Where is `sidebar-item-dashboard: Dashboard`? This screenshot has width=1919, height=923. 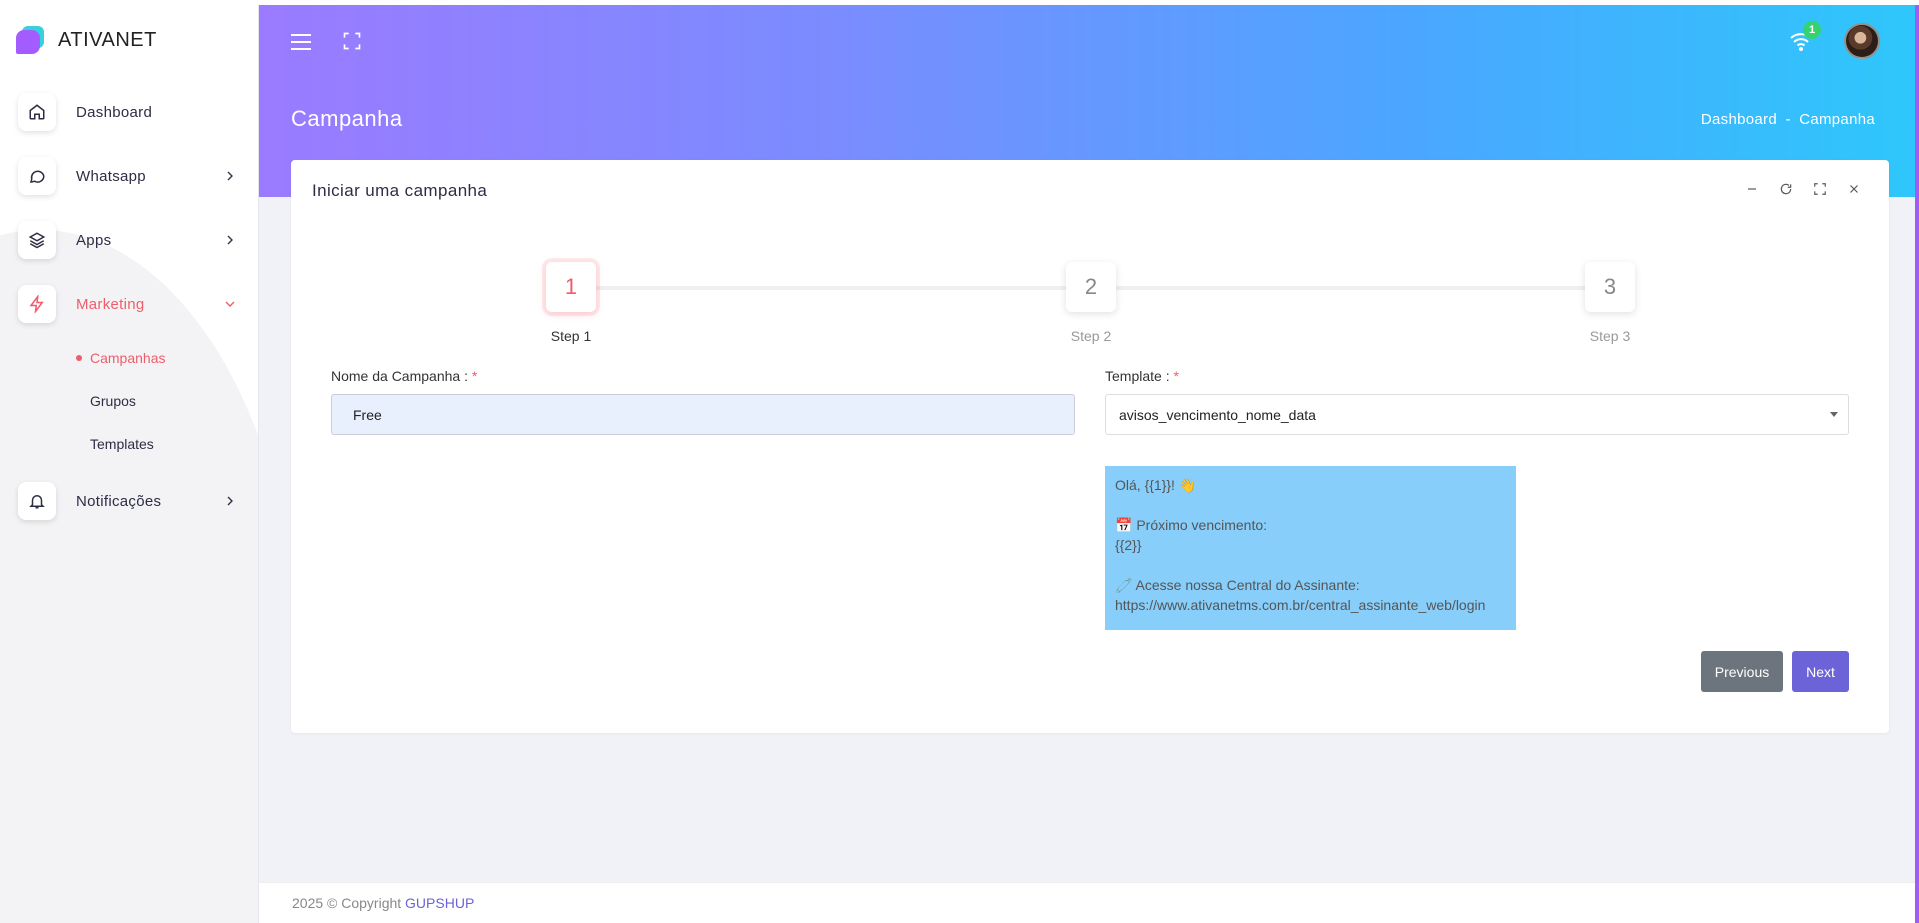 sidebar-item-dashboard: Dashboard is located at coordinates (129, 112).